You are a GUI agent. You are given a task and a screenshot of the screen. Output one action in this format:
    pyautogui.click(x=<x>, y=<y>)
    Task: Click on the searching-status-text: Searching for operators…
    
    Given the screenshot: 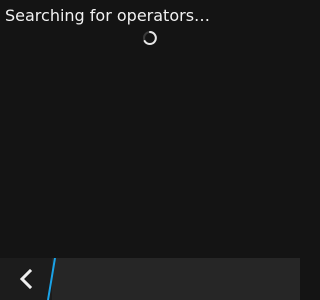 What is the action you would take?
    pyautogui.click(x=108, y=15)
    